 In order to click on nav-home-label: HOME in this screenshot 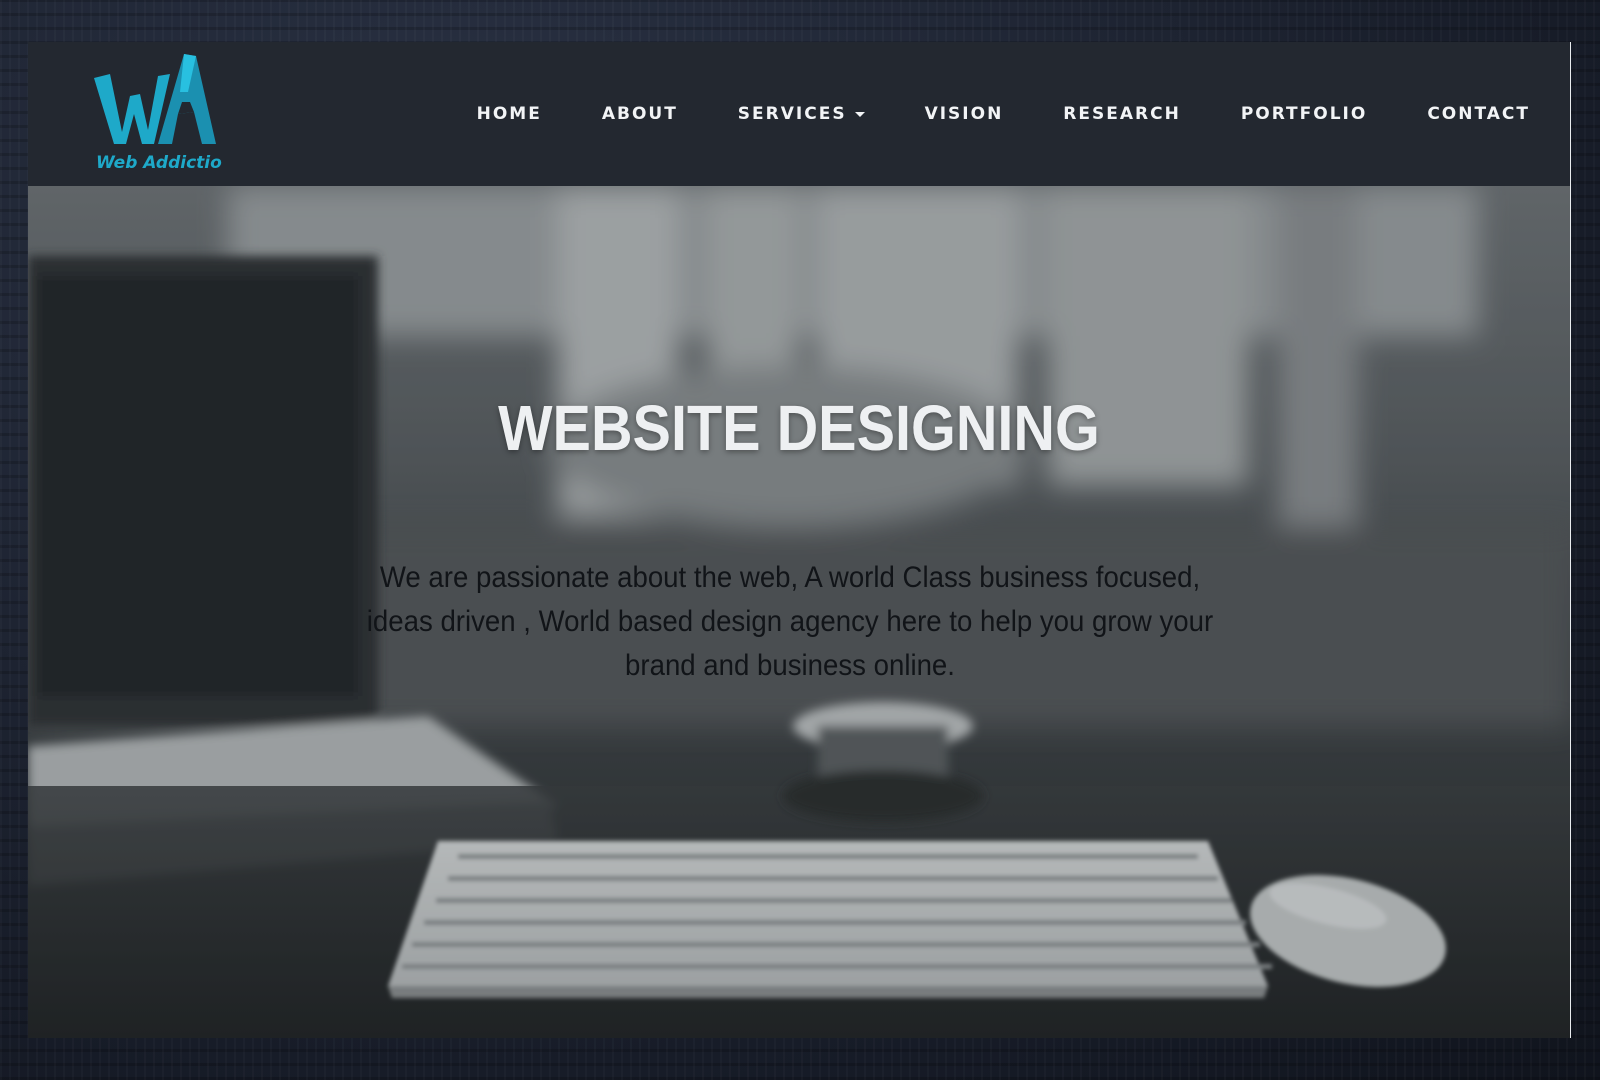, I will do `click(509, 114)`.